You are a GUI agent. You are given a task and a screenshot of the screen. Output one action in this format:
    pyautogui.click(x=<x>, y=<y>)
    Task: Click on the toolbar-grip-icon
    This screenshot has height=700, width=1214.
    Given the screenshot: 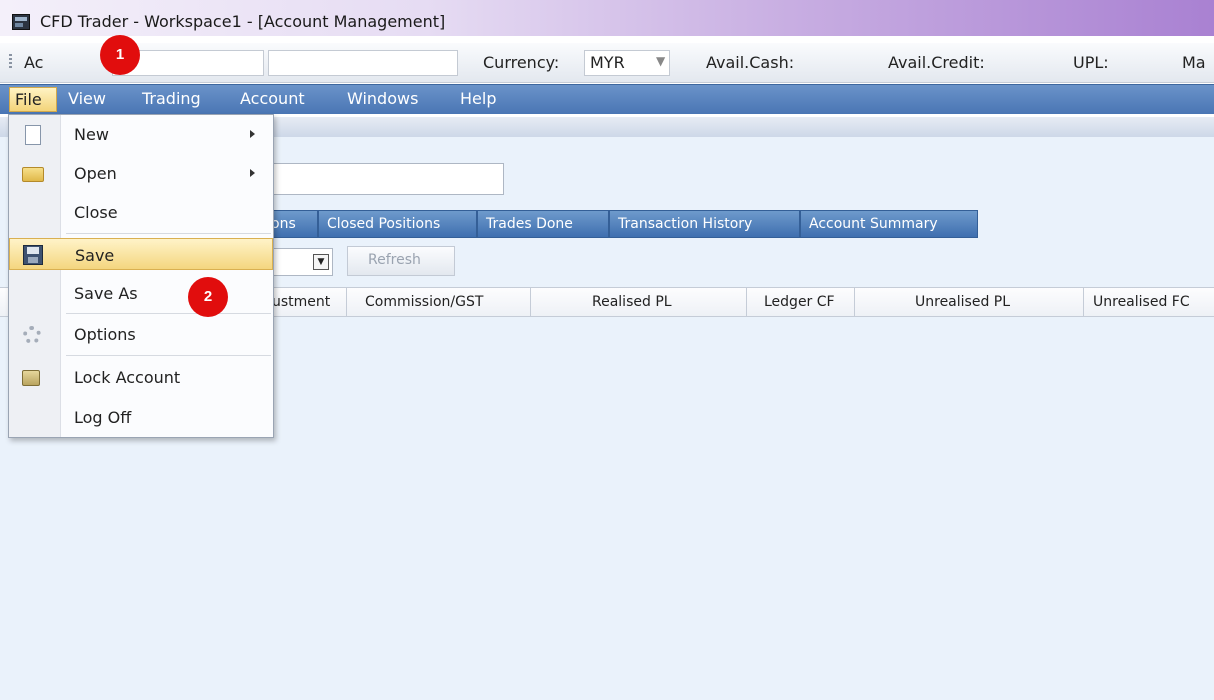 What is the action you would take?
    pyautogui.click(x=10, y=62)
    